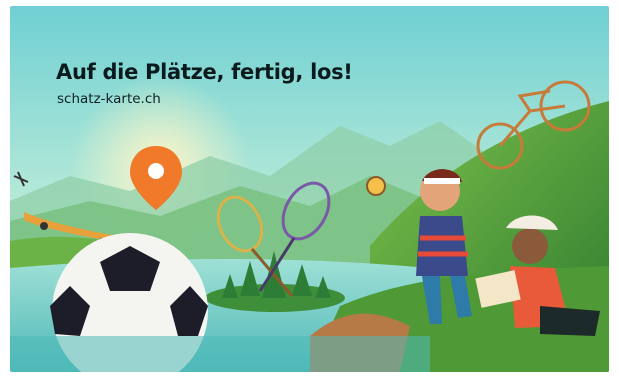  I want to click on headline: Auf die Plätze, fertig, los!, so click(204, 72).